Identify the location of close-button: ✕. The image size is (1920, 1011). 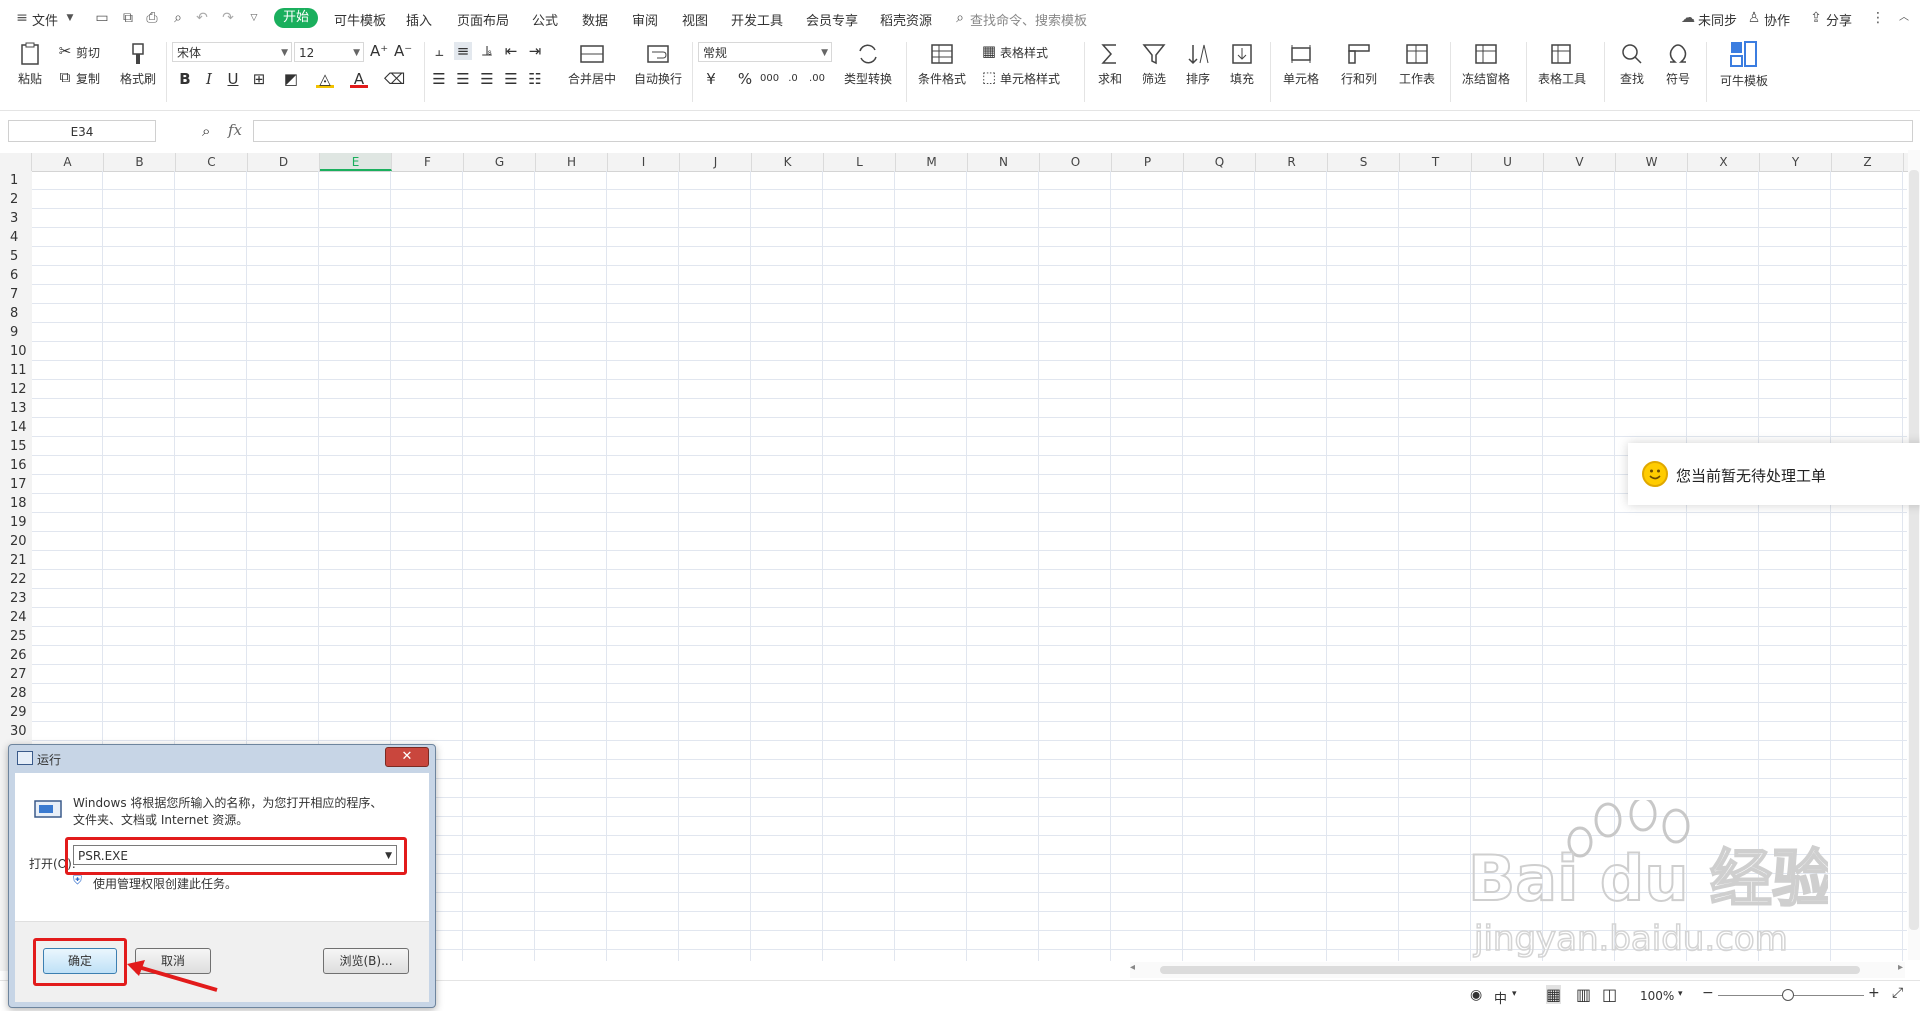
(407, 757).